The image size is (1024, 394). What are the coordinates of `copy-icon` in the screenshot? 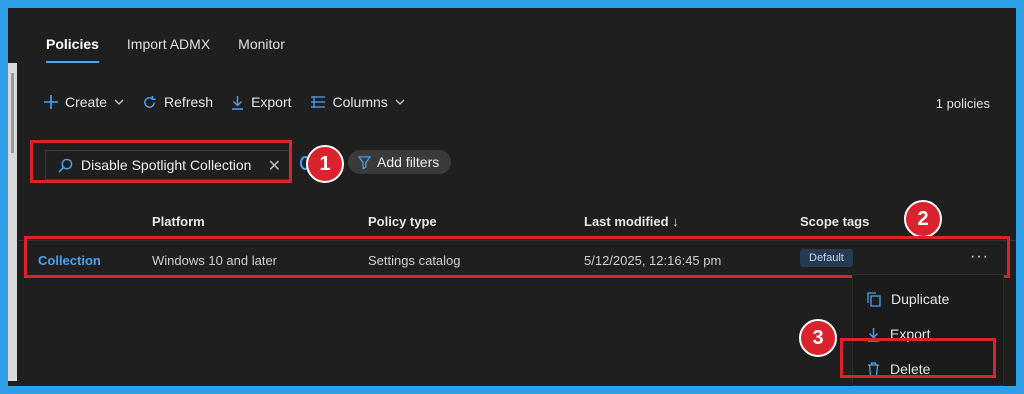 It's located at (874, 299).